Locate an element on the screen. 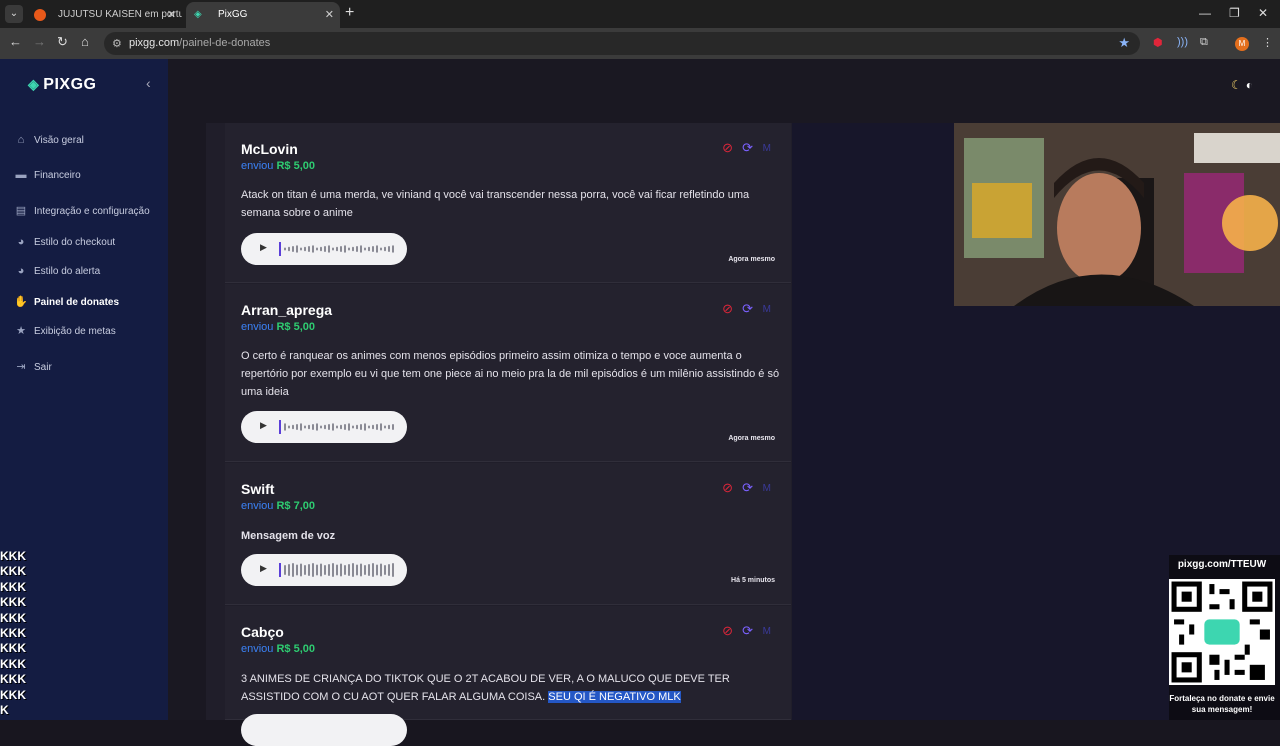 This screenshot has height=746, width=1280. theme-toggle: ☾ ◐ is located at coordinates (1242, 85).